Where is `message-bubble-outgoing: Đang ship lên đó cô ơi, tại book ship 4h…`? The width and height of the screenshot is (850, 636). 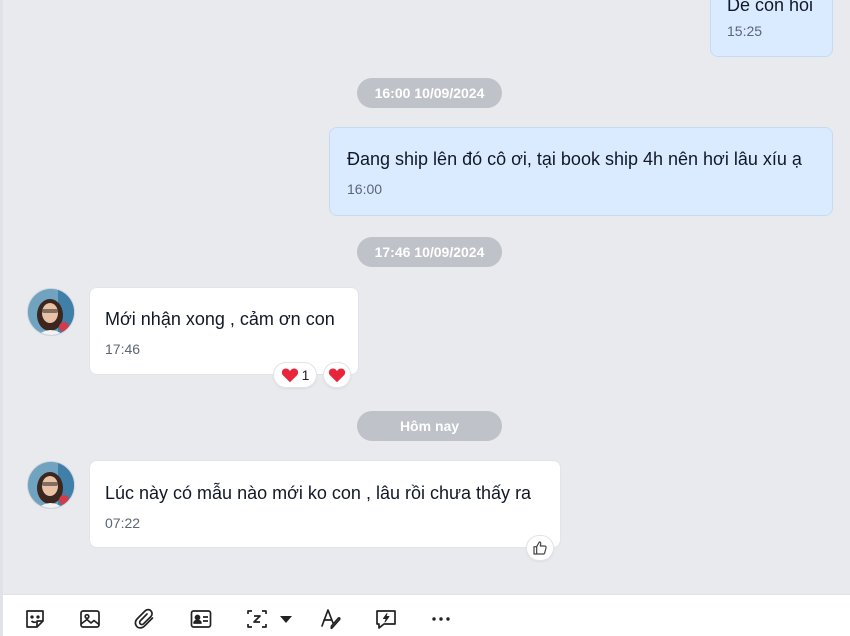 message-bubble-outgoing: Đang ship lên đó cô ơi, tại book ship 4h… is located at coordinates (581, 171).